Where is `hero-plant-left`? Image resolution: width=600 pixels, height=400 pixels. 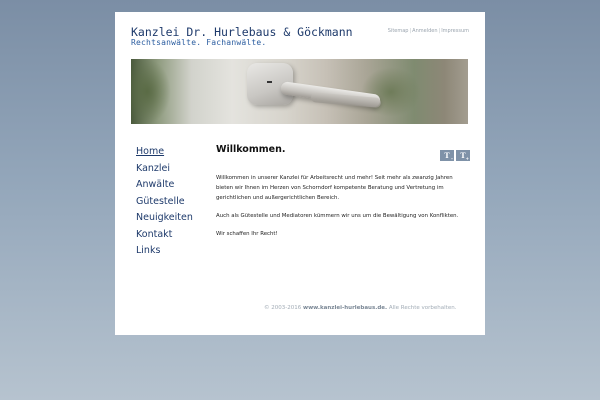
hero-plant-left is located at coordinates (151, 91).